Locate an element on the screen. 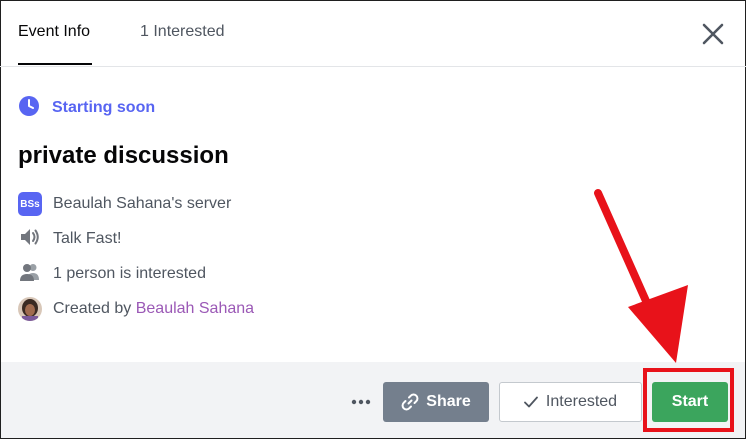 This screenshot has height=439, width=746. share-button: Share is located at coordinates (436, 402).